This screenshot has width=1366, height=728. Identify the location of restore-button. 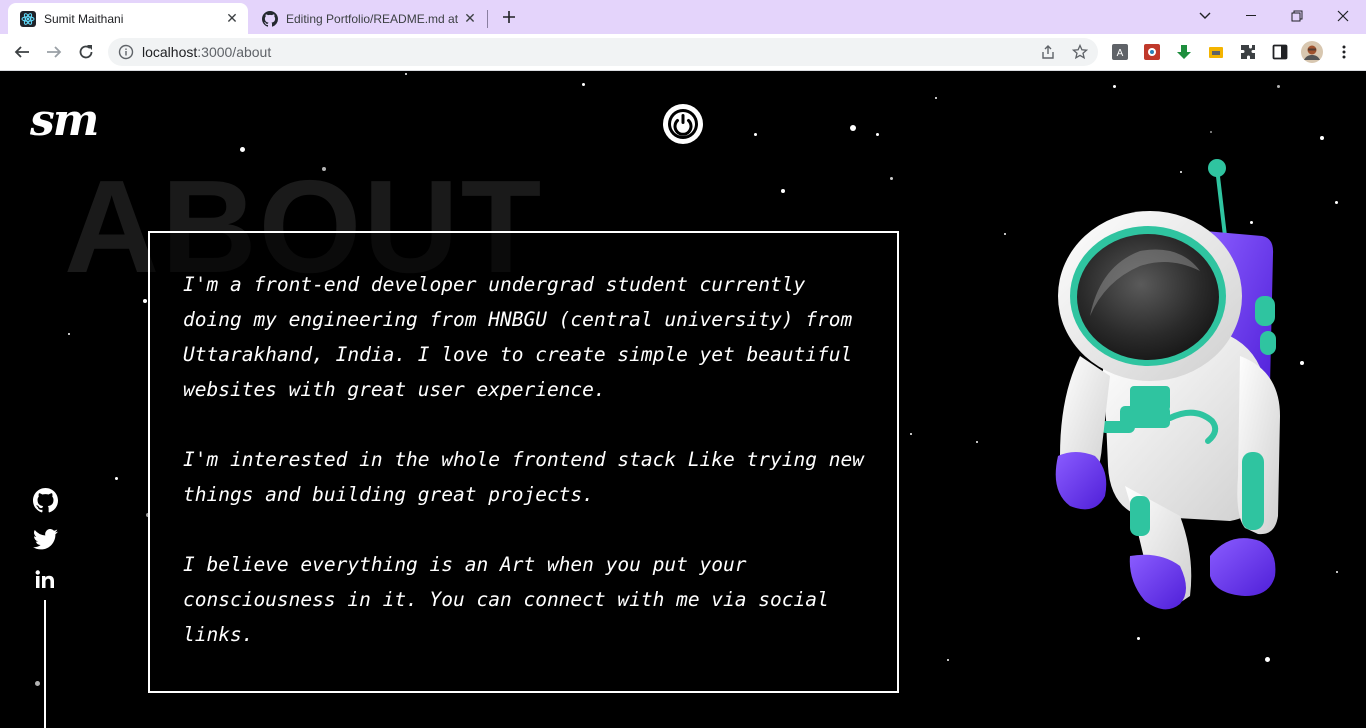
(1297, 16).